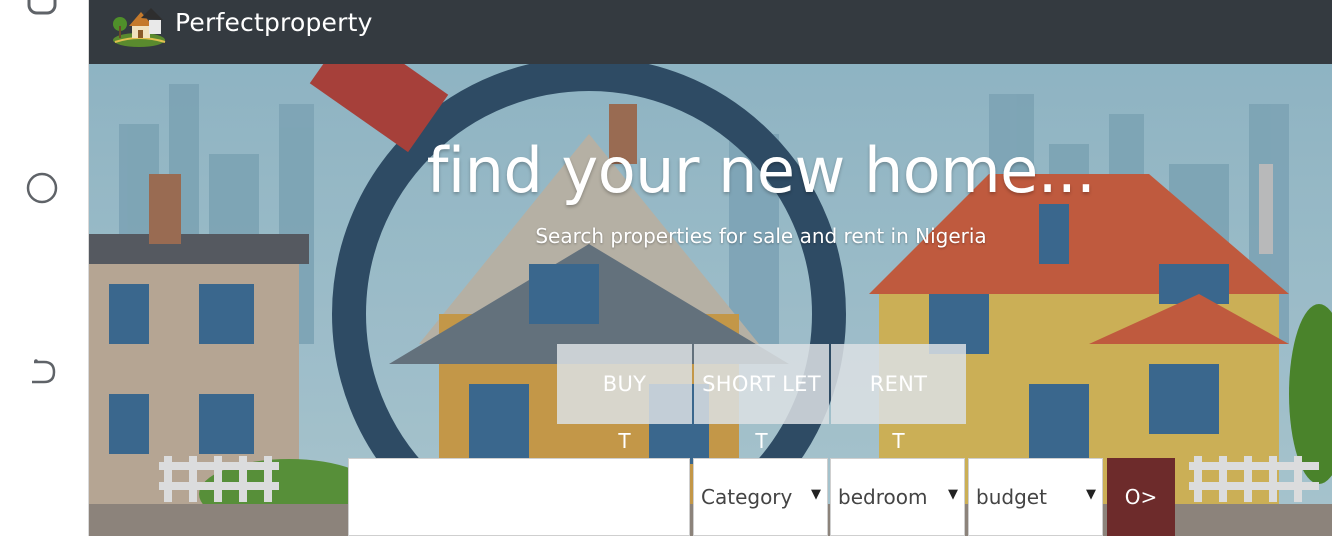 This screenshot has width=1332, height=536. What do you see at coordinates (1011, 497) in the screenshot?
I see `budget-select-value: budget` at bounding box center [1011, 497].